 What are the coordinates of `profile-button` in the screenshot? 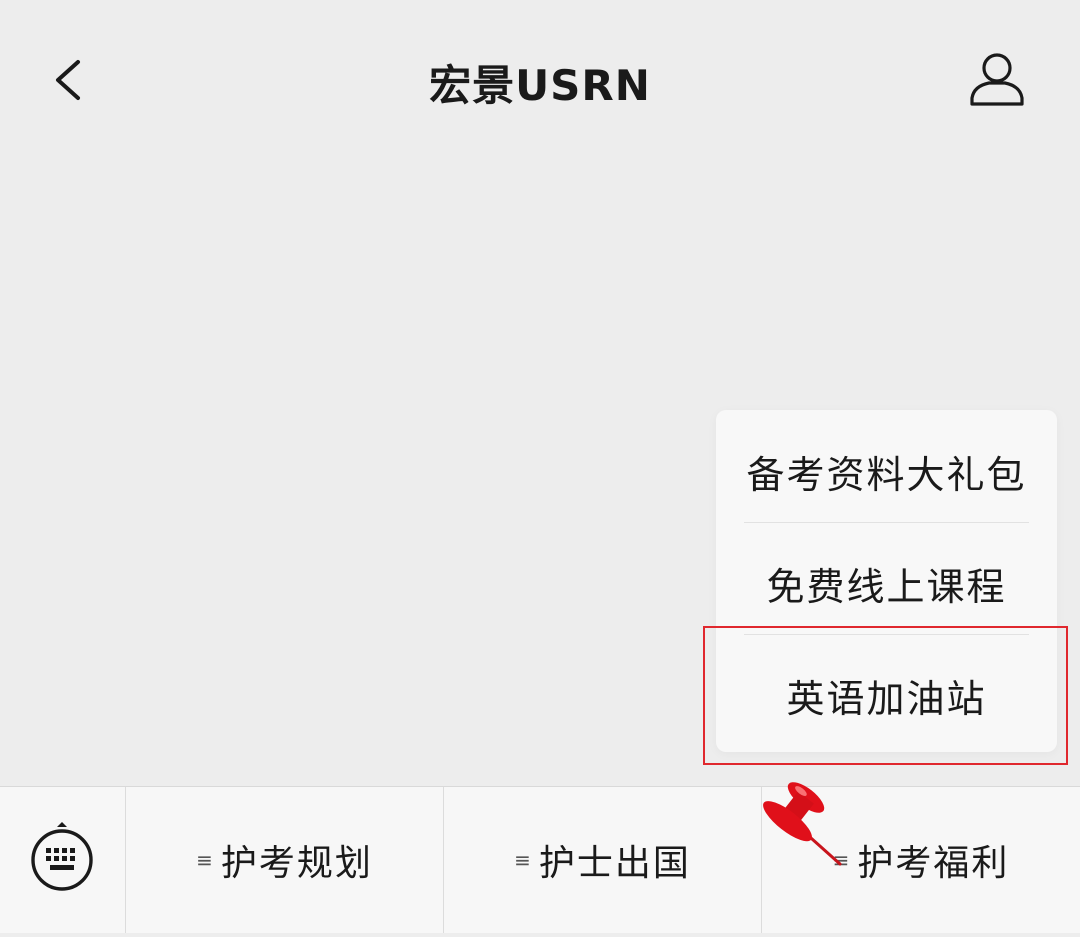 It's located at (997, 81).